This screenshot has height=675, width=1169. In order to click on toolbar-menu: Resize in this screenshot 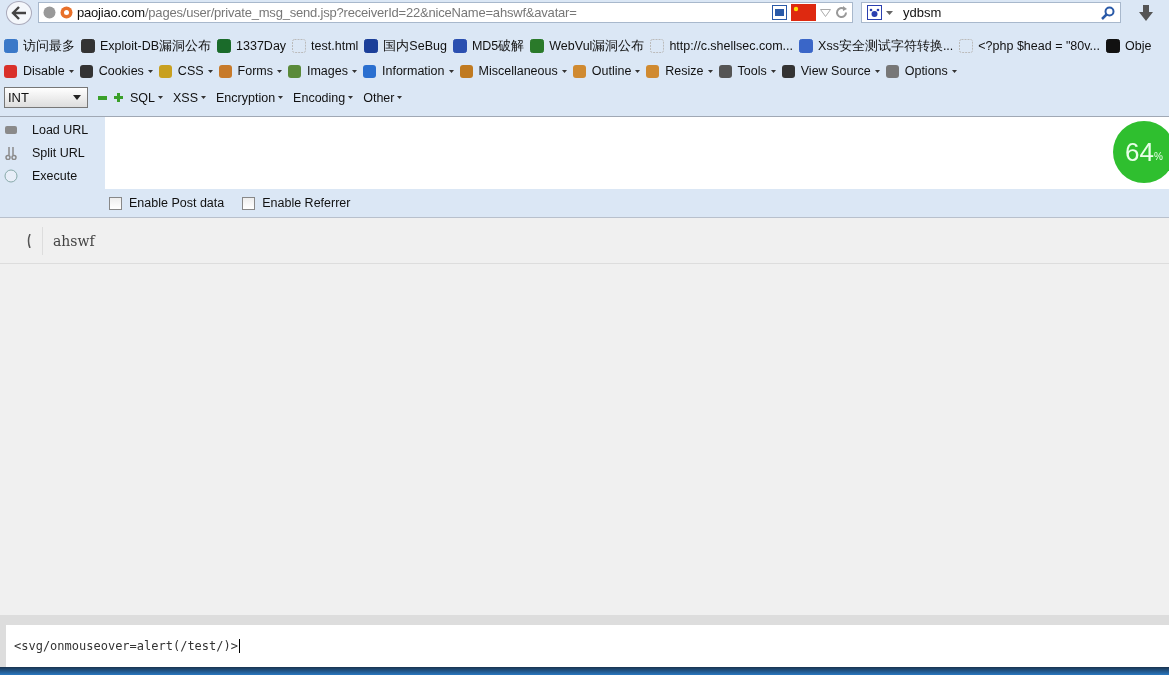, I will do `click(679, 71)`.